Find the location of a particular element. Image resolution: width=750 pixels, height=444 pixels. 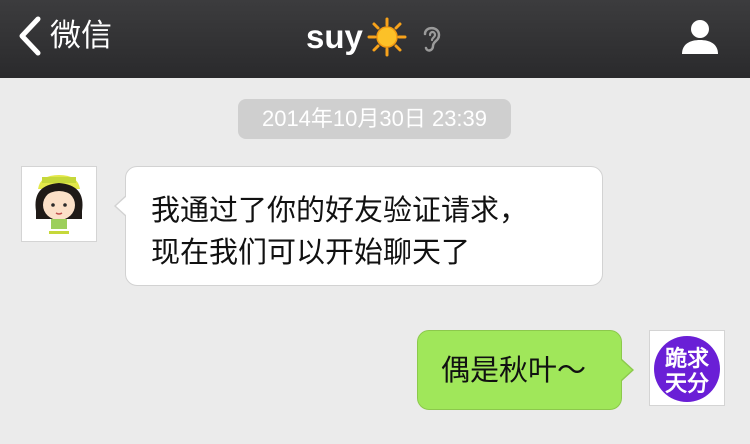

cartoon-girl-avatar is located at coordinates (59, 204).